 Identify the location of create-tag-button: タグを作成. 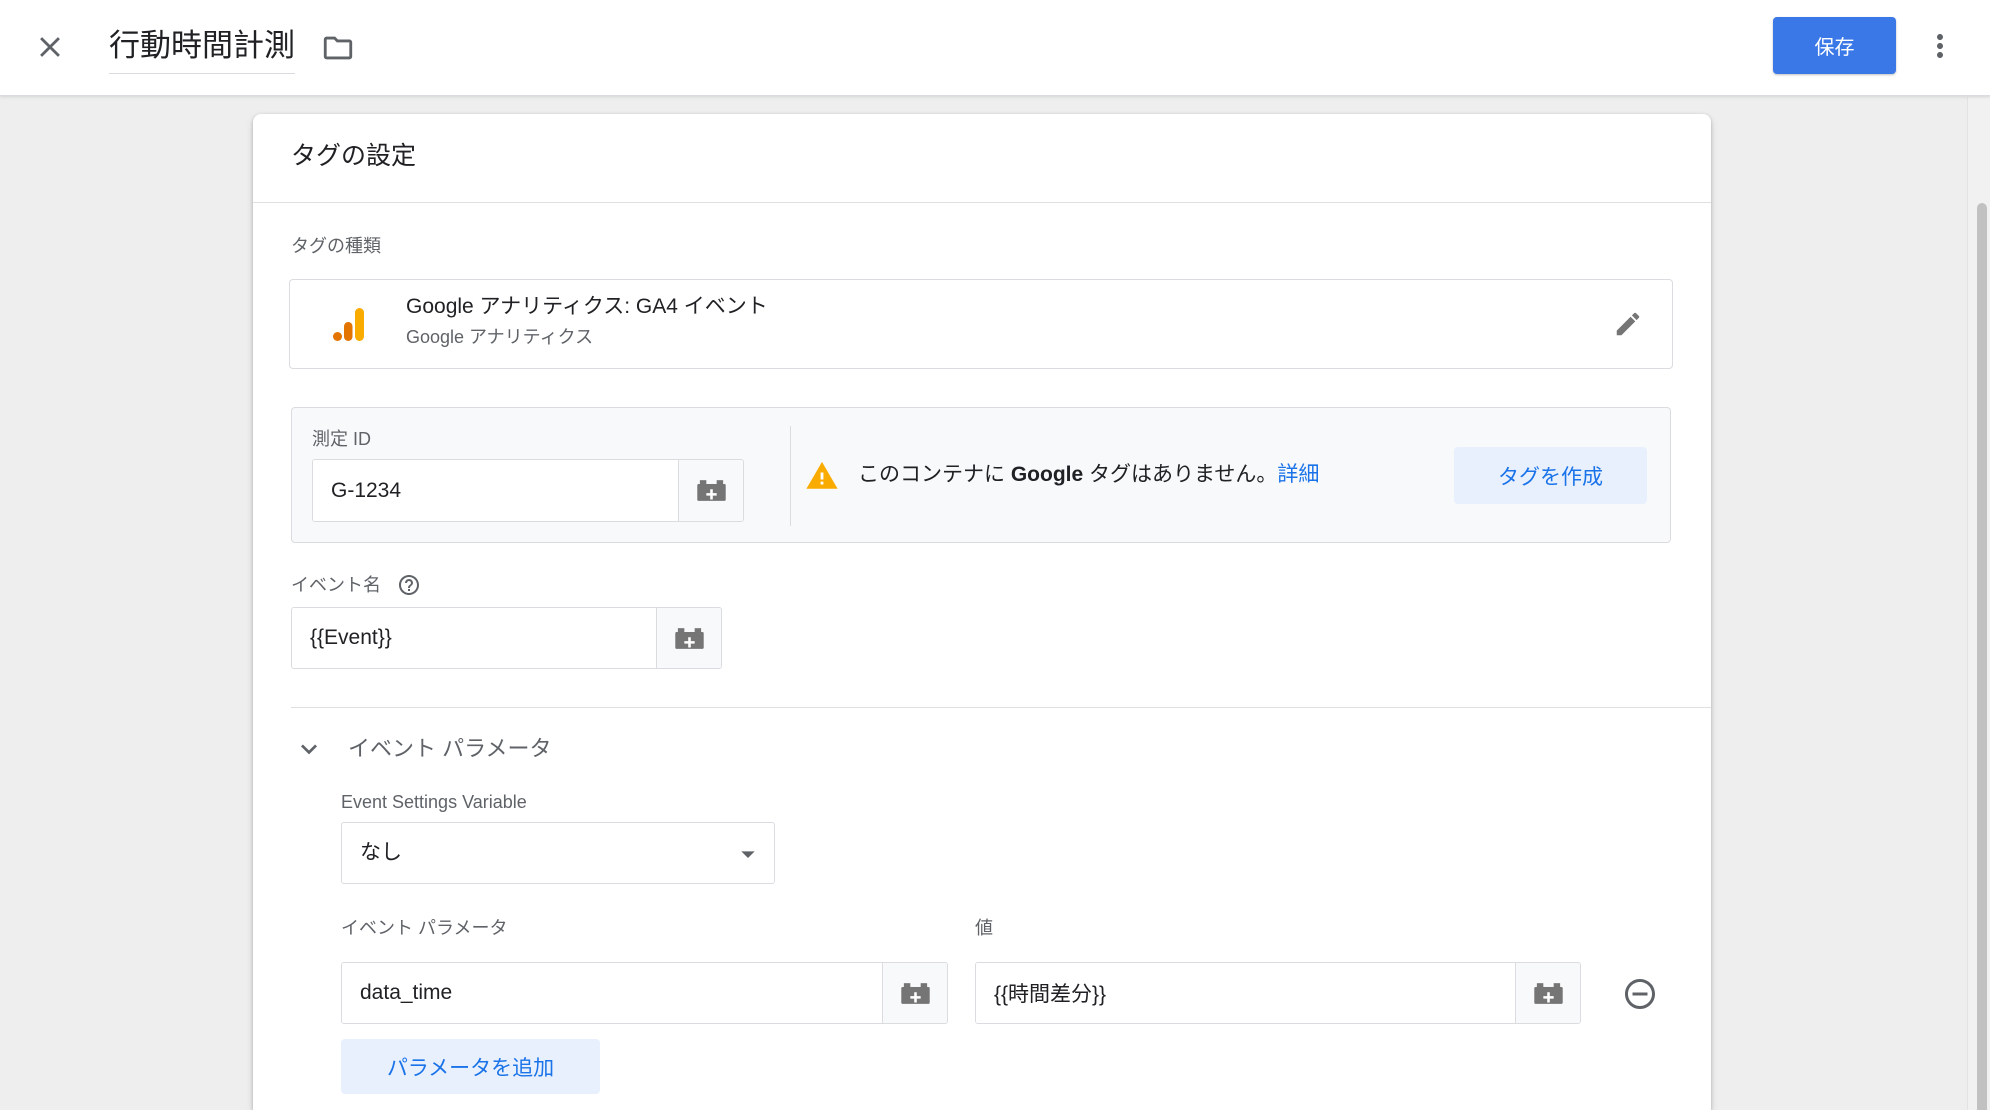
(1550, 475).